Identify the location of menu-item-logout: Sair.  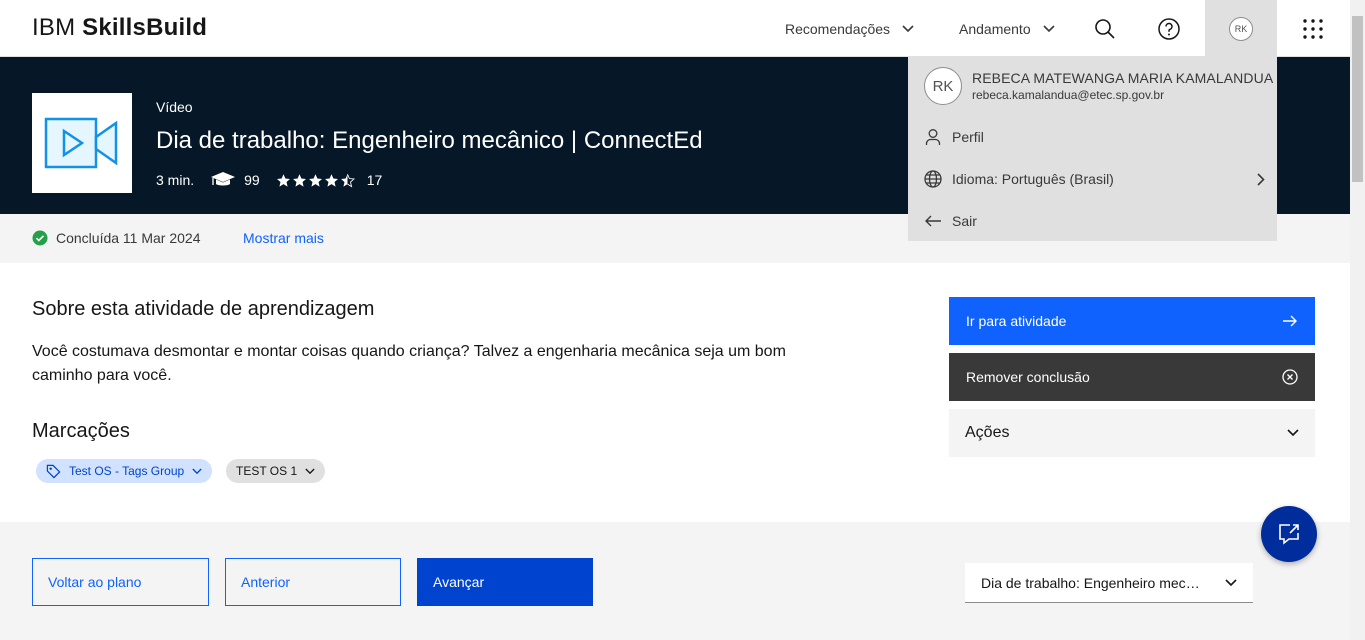
(1094, 221).